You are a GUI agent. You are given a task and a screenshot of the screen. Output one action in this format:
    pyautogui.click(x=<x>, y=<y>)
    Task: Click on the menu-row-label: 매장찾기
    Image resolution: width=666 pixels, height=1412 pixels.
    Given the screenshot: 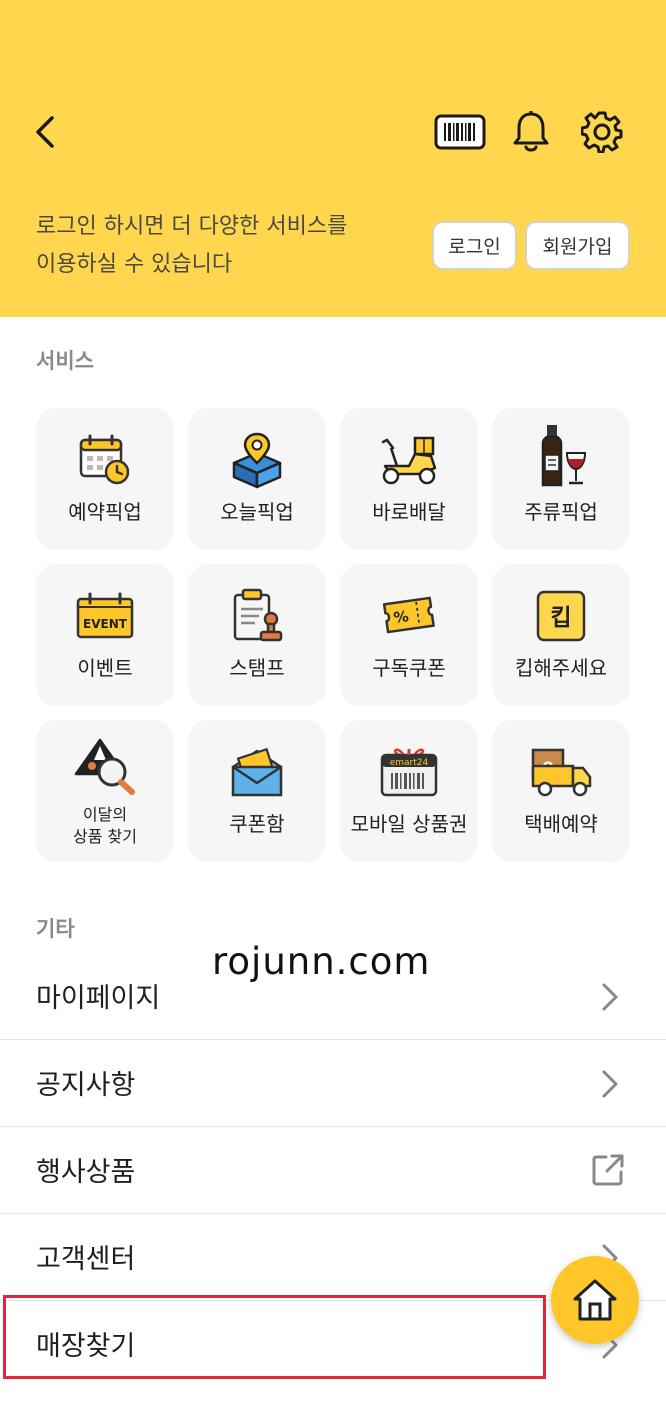 What is the action you would take?
    pyautogui.click(x=86, y=1346)
    